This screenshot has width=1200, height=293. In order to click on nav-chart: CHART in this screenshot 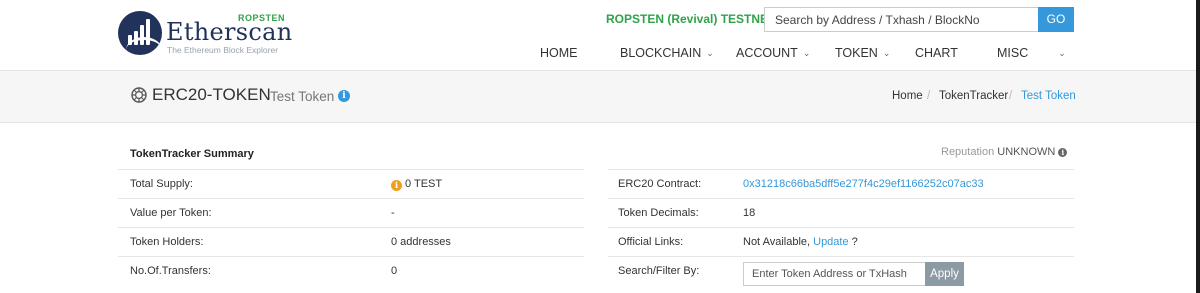, I will do `click(936, 54)`.